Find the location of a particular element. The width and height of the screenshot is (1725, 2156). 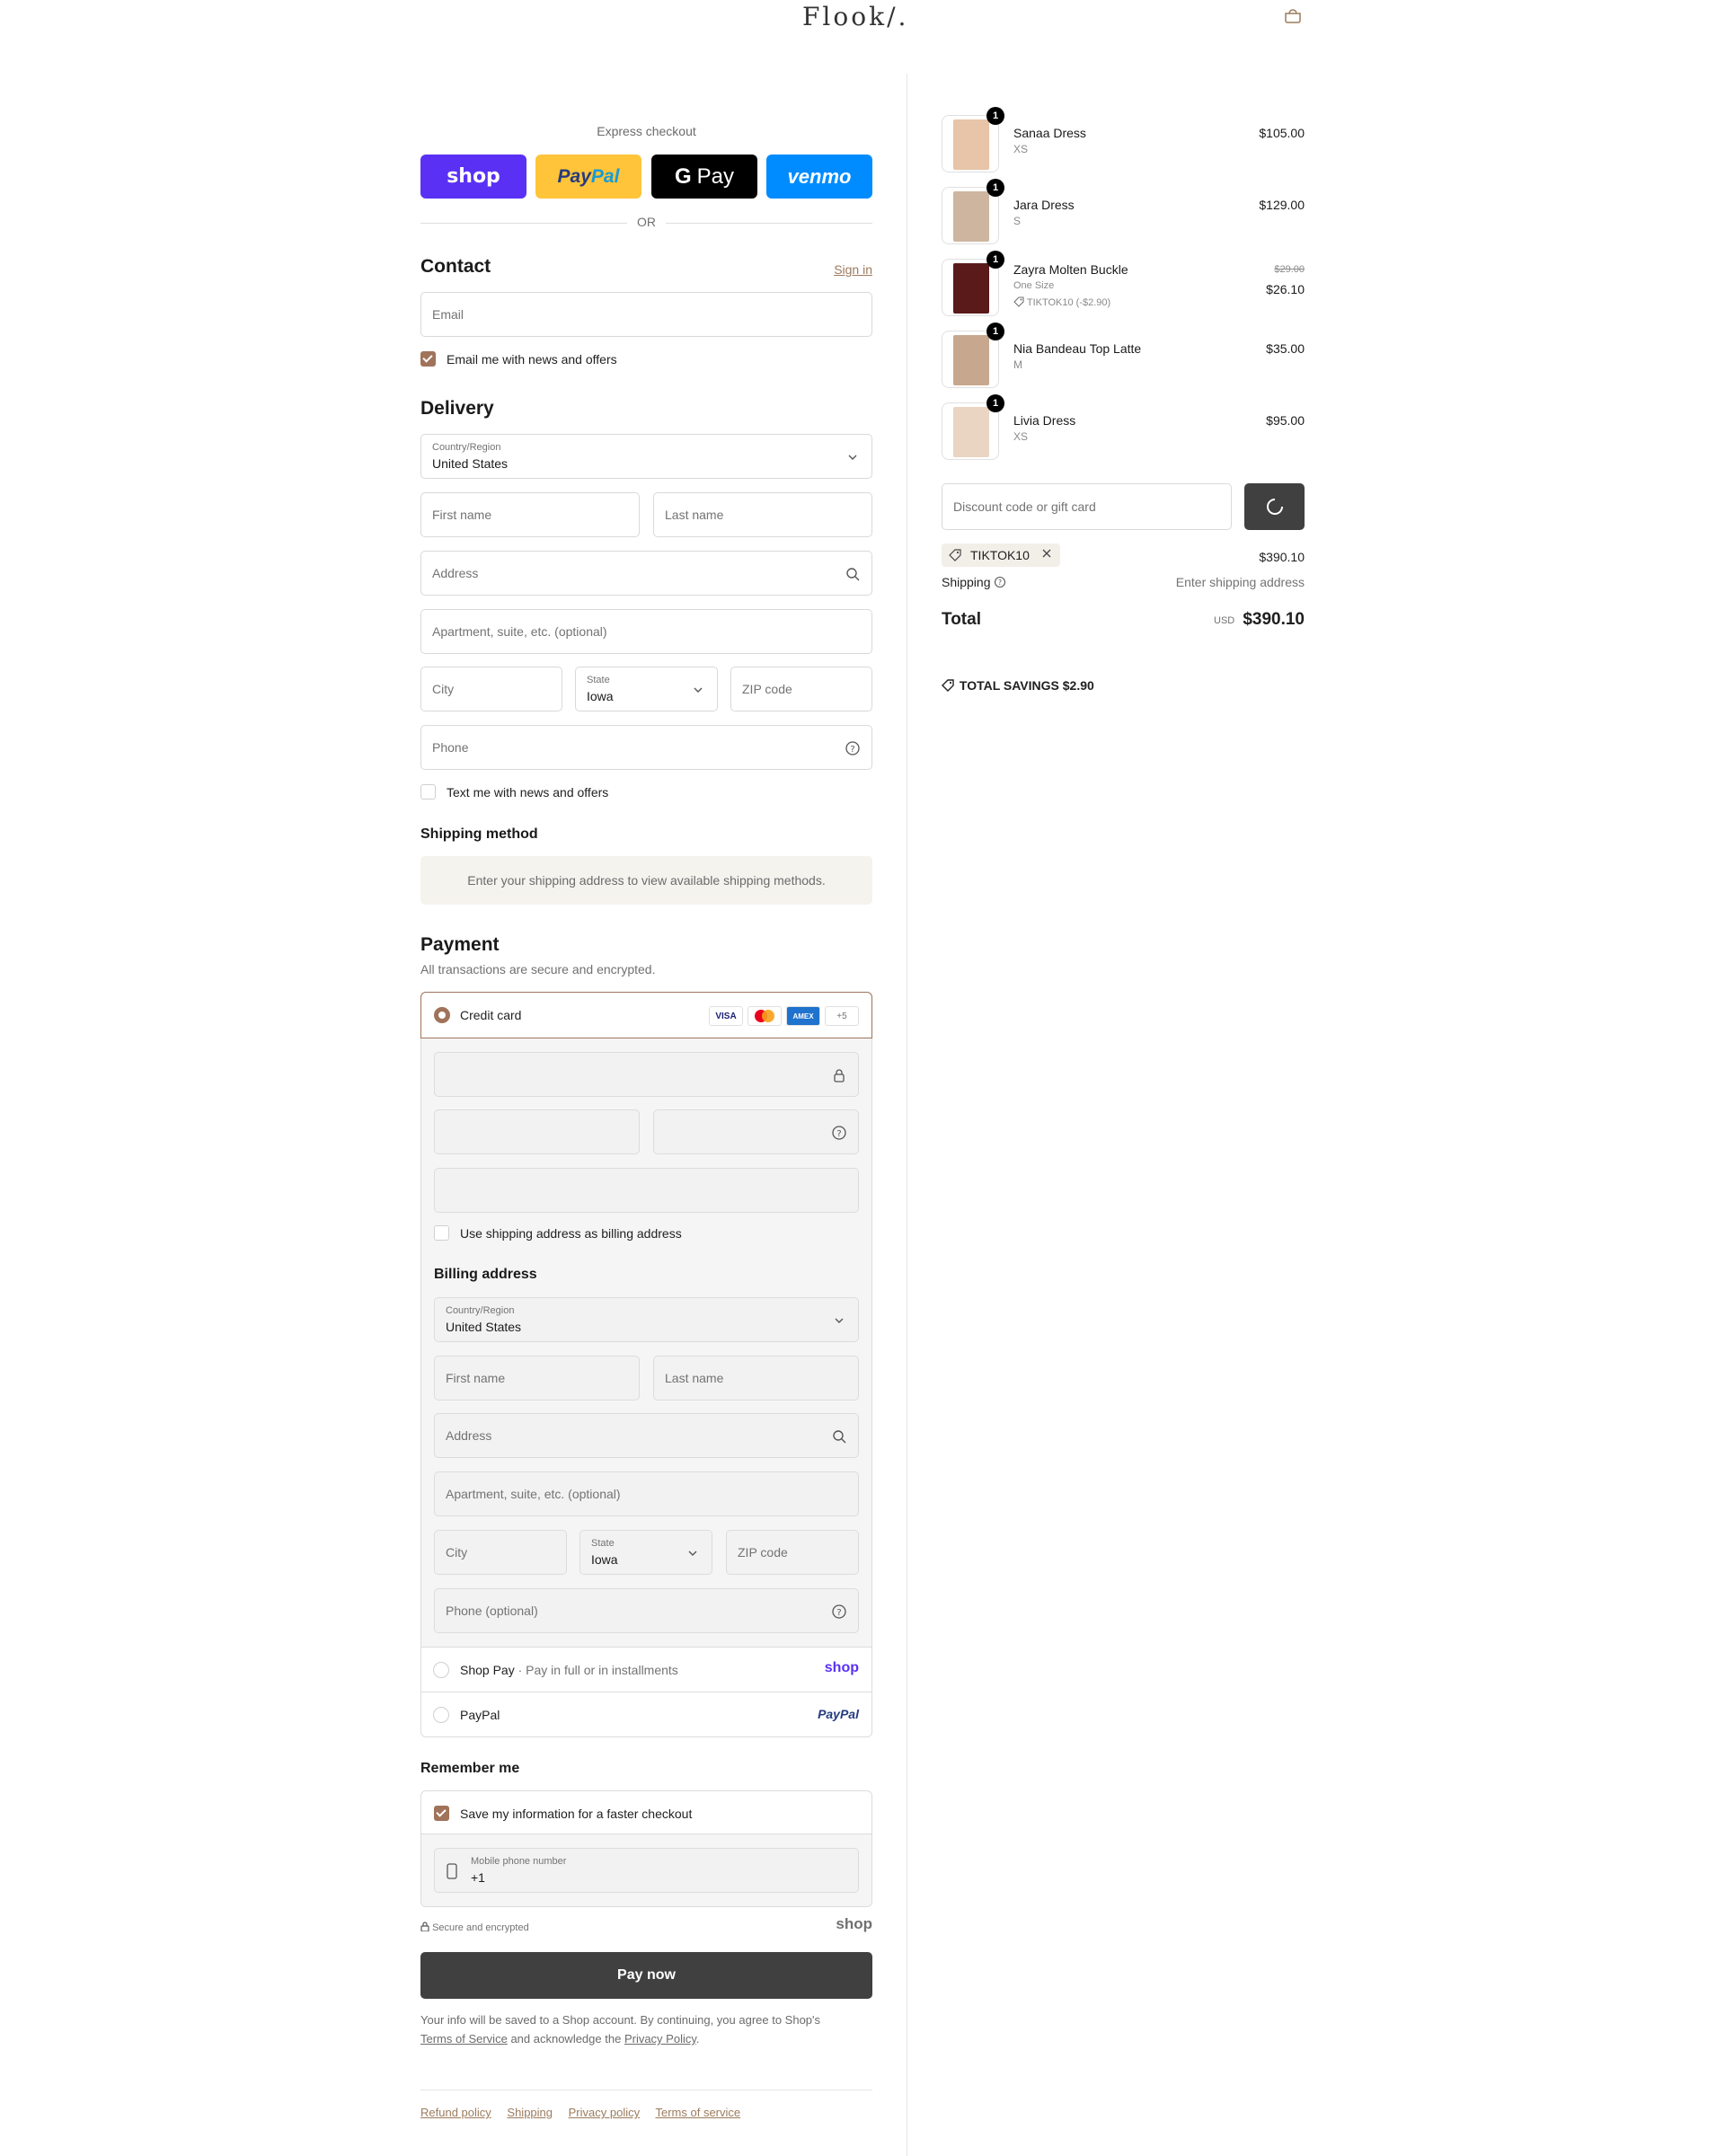

mobile-phone-field: Mobile phone number +1 is located at coordinates (646, 1871).